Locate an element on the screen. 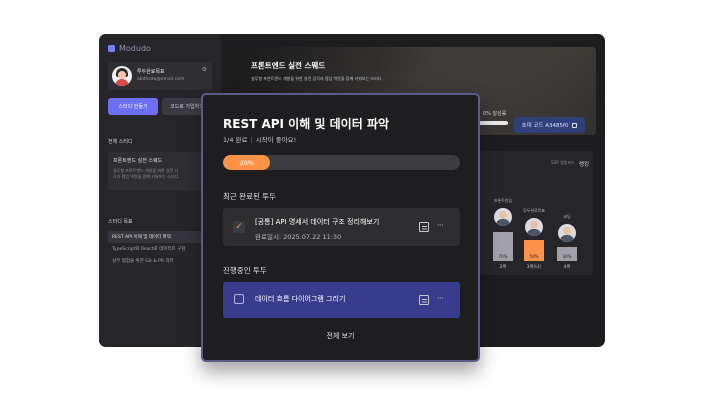 Image resolution: width=706 pixels, height=400 pixels. in-progress-todo-item: 데이터 흐름 다이어그램 그리기 ··· is located at coordinates (341, 300).